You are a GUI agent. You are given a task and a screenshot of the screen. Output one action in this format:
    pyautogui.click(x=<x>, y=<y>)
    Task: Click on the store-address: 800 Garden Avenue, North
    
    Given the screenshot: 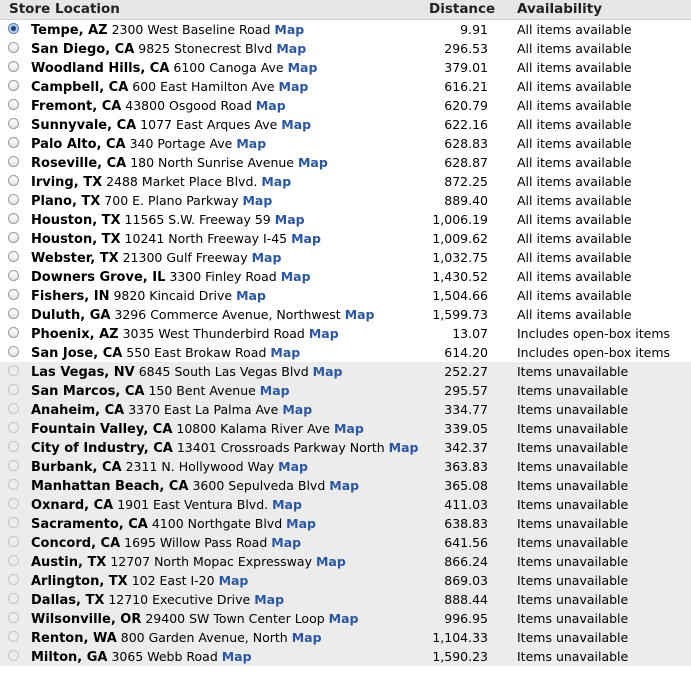 What is the action you would take?
    pyautogui.click(x=204, y=637)
    